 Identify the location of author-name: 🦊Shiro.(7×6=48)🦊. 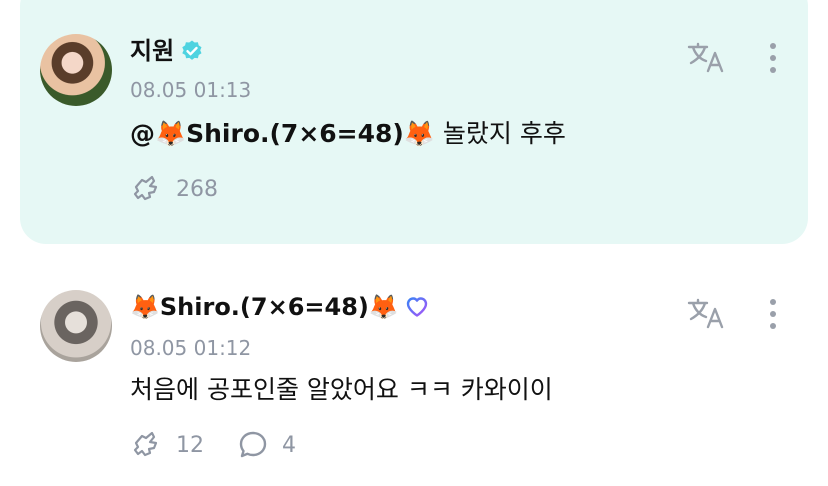
(264, 307).